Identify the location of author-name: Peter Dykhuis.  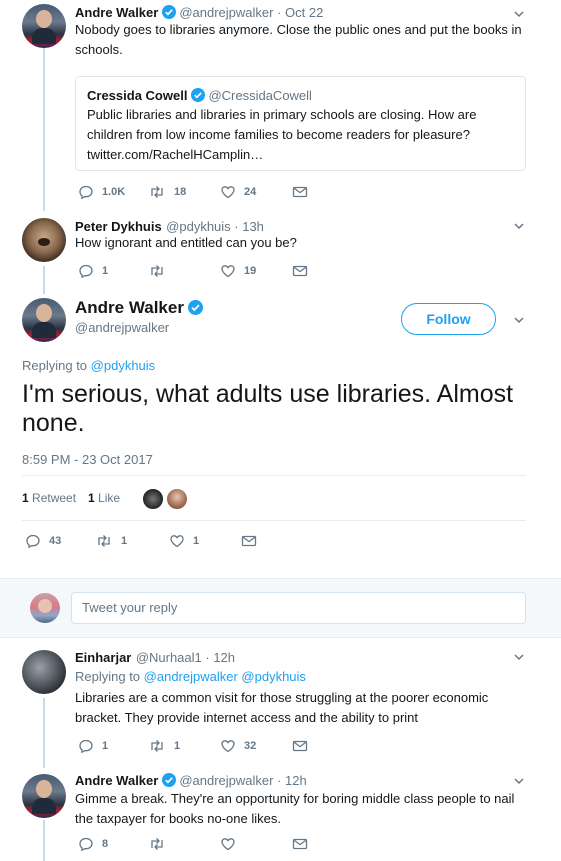
(118, 226).